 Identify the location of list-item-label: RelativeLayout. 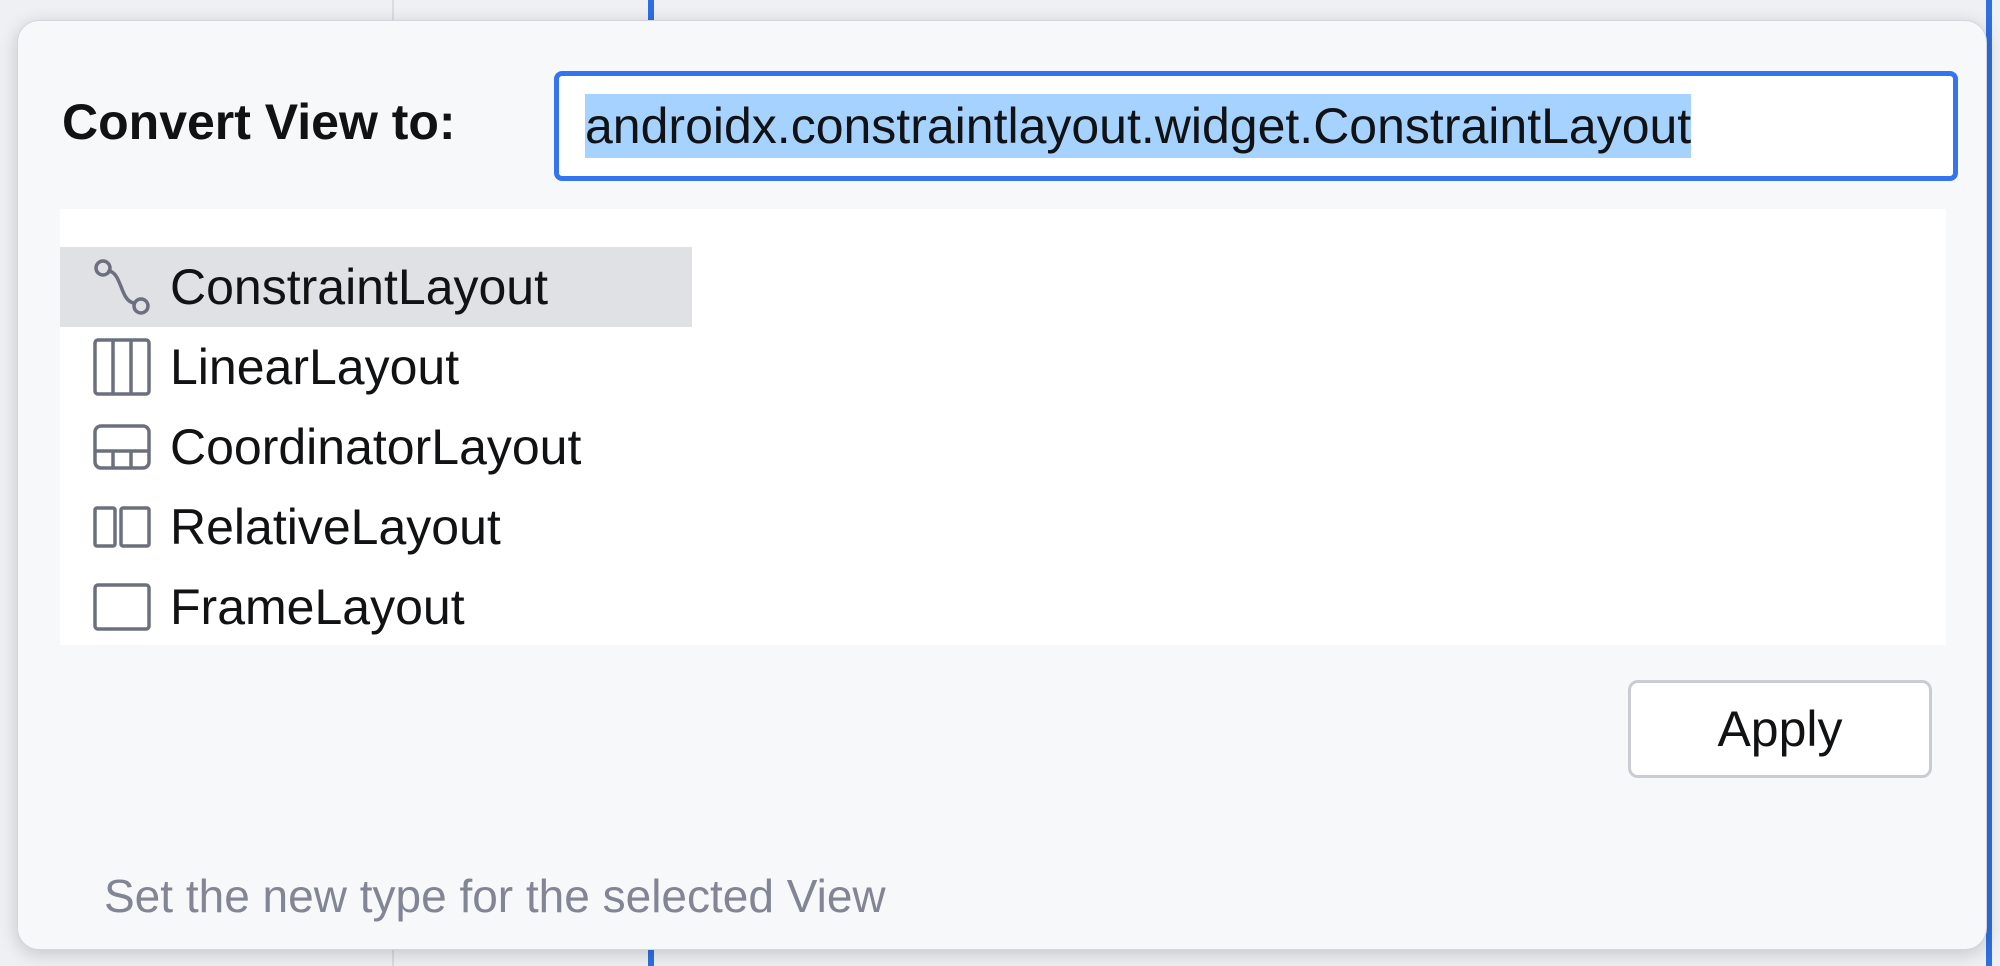
(335, 527).